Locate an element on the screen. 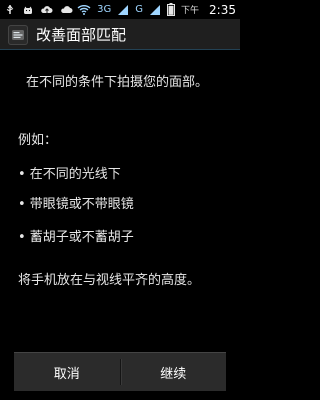 The width and height of the screenshot is (320, 400). android-debug-icon is located at coordinates (28, 10).